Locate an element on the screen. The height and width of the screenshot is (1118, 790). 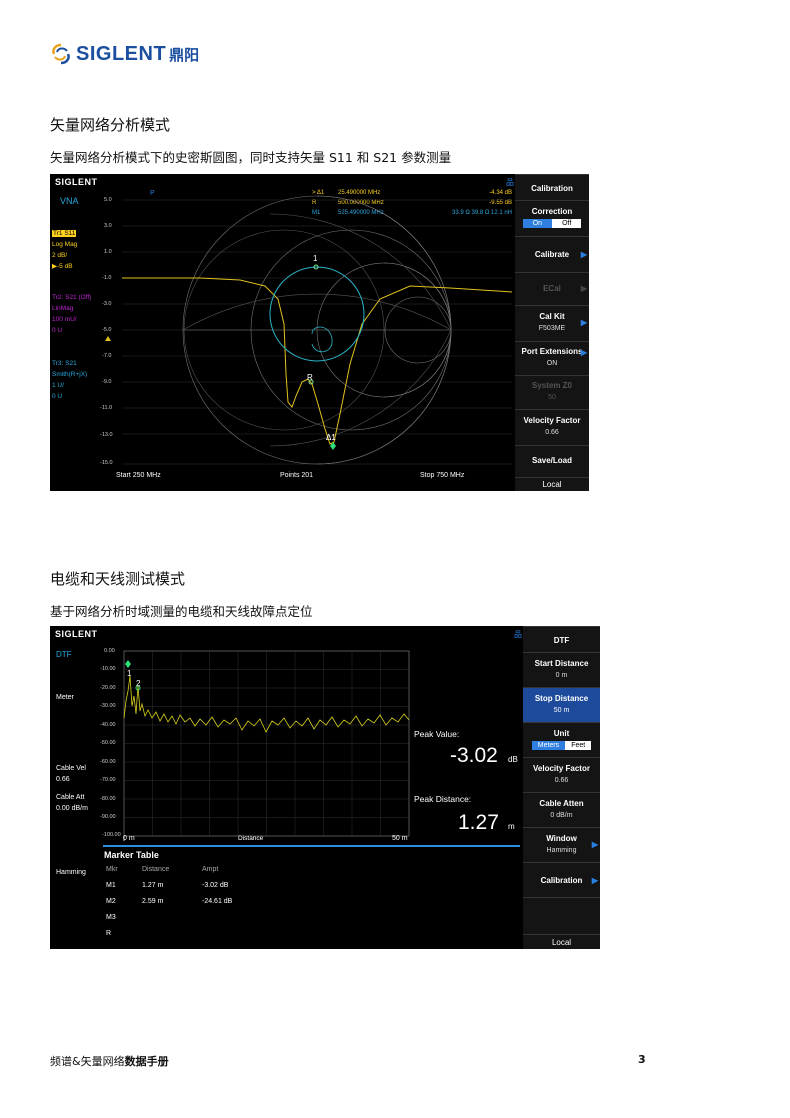
siglent-logo-icon is located at coordinates (61, 54).